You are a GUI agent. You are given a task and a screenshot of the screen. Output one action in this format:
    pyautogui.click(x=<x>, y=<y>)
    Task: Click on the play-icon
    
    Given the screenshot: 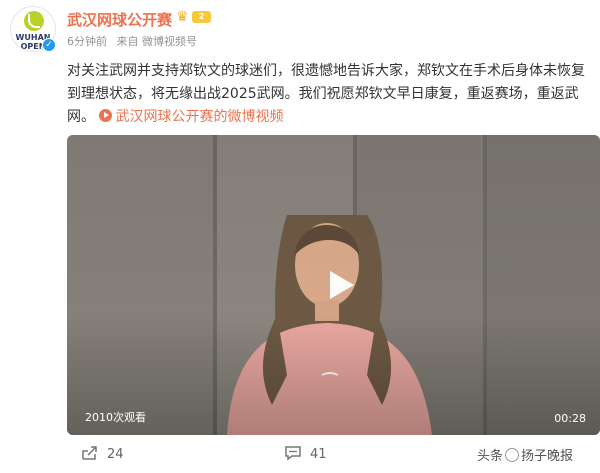 What is the action you would take?
    pyautogui.click(x=338, y=285)
    